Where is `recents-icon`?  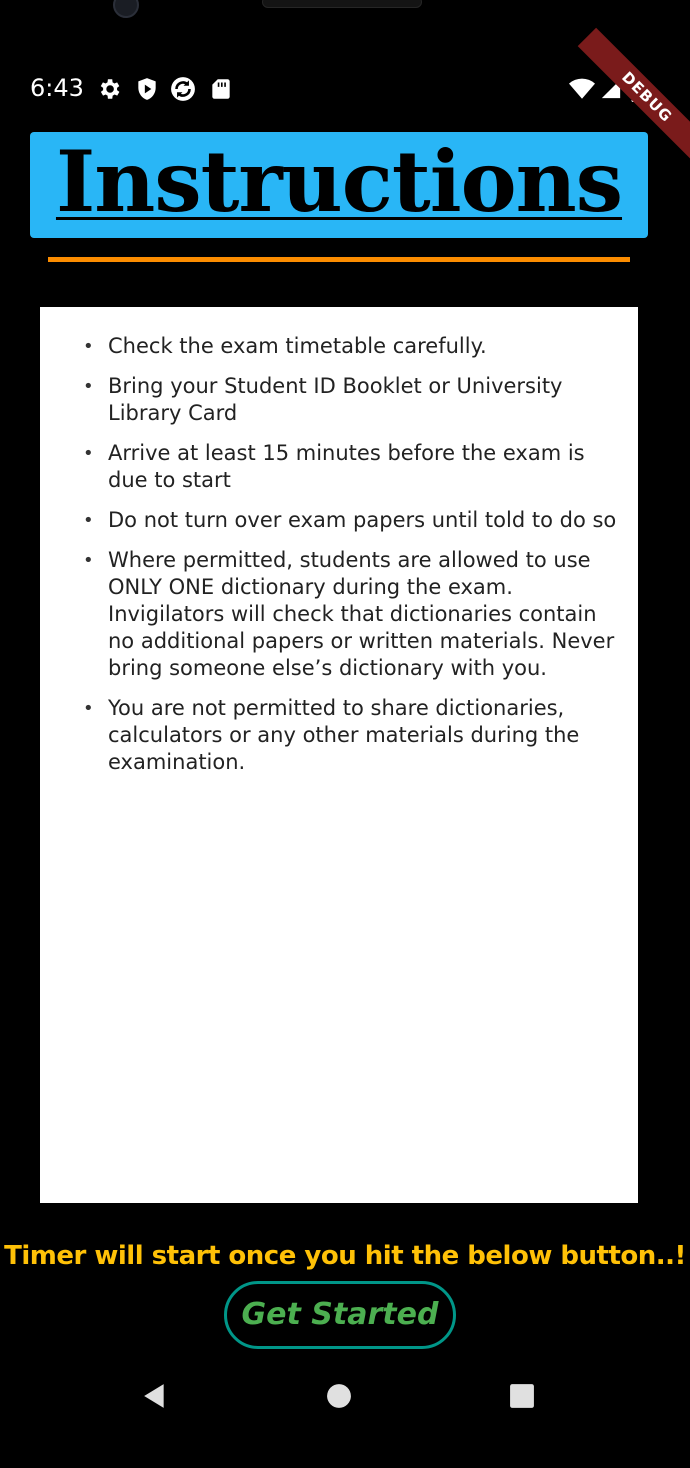 recents-icon is located at coordinates (522, 1396).